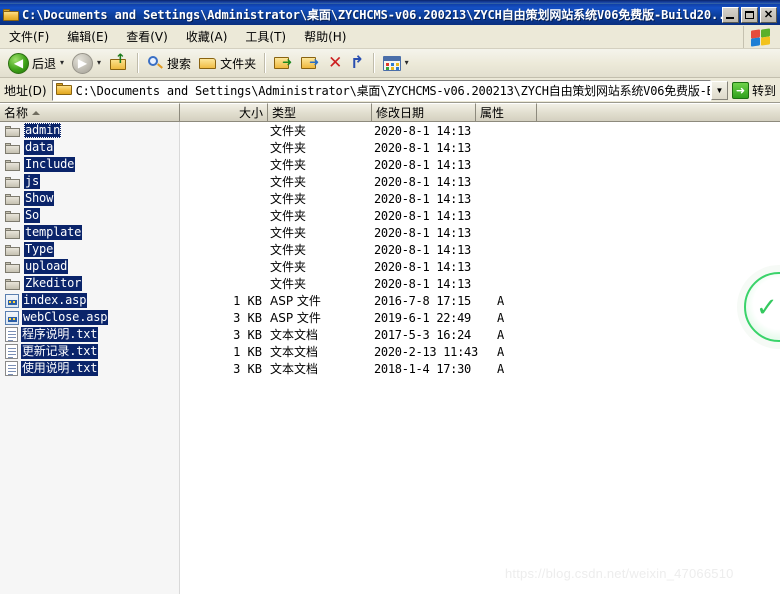  I want to click on file-name-cell: js, so click(90, 181).